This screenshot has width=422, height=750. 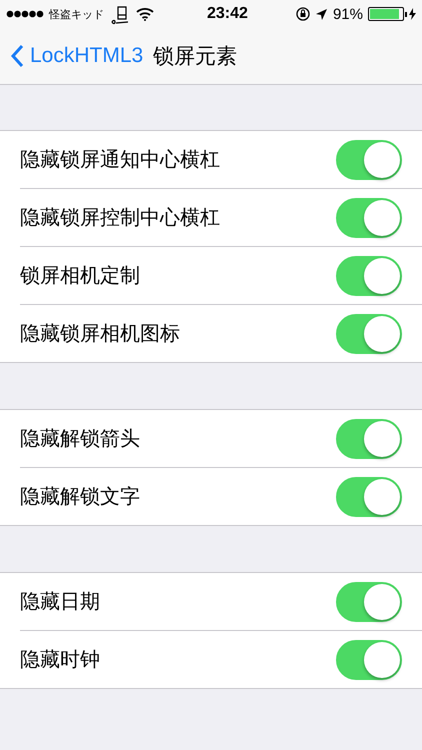 I want to click on signal-icon, so click(x=25, y=14).